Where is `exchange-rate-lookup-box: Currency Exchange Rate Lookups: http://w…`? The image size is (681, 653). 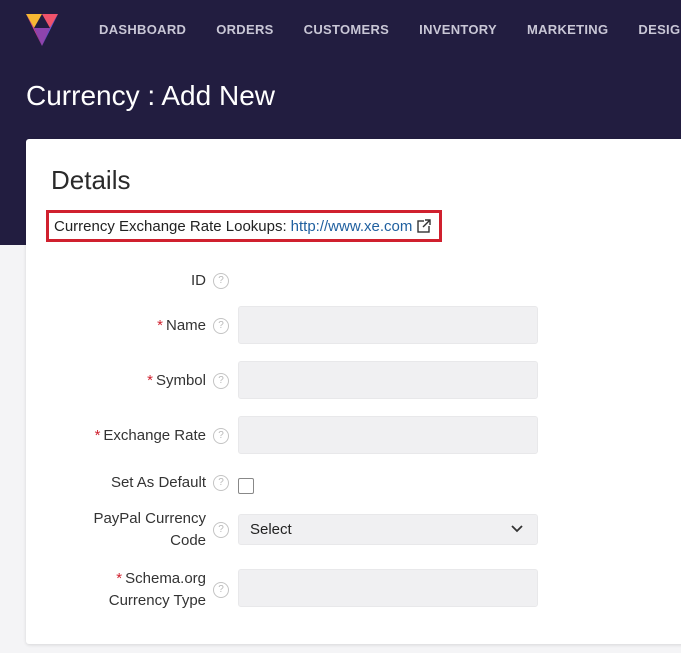 exchange-rate-lookup-box: Currency Exchange Rate Lookups: http://w… is located at coordinates (244, 226).